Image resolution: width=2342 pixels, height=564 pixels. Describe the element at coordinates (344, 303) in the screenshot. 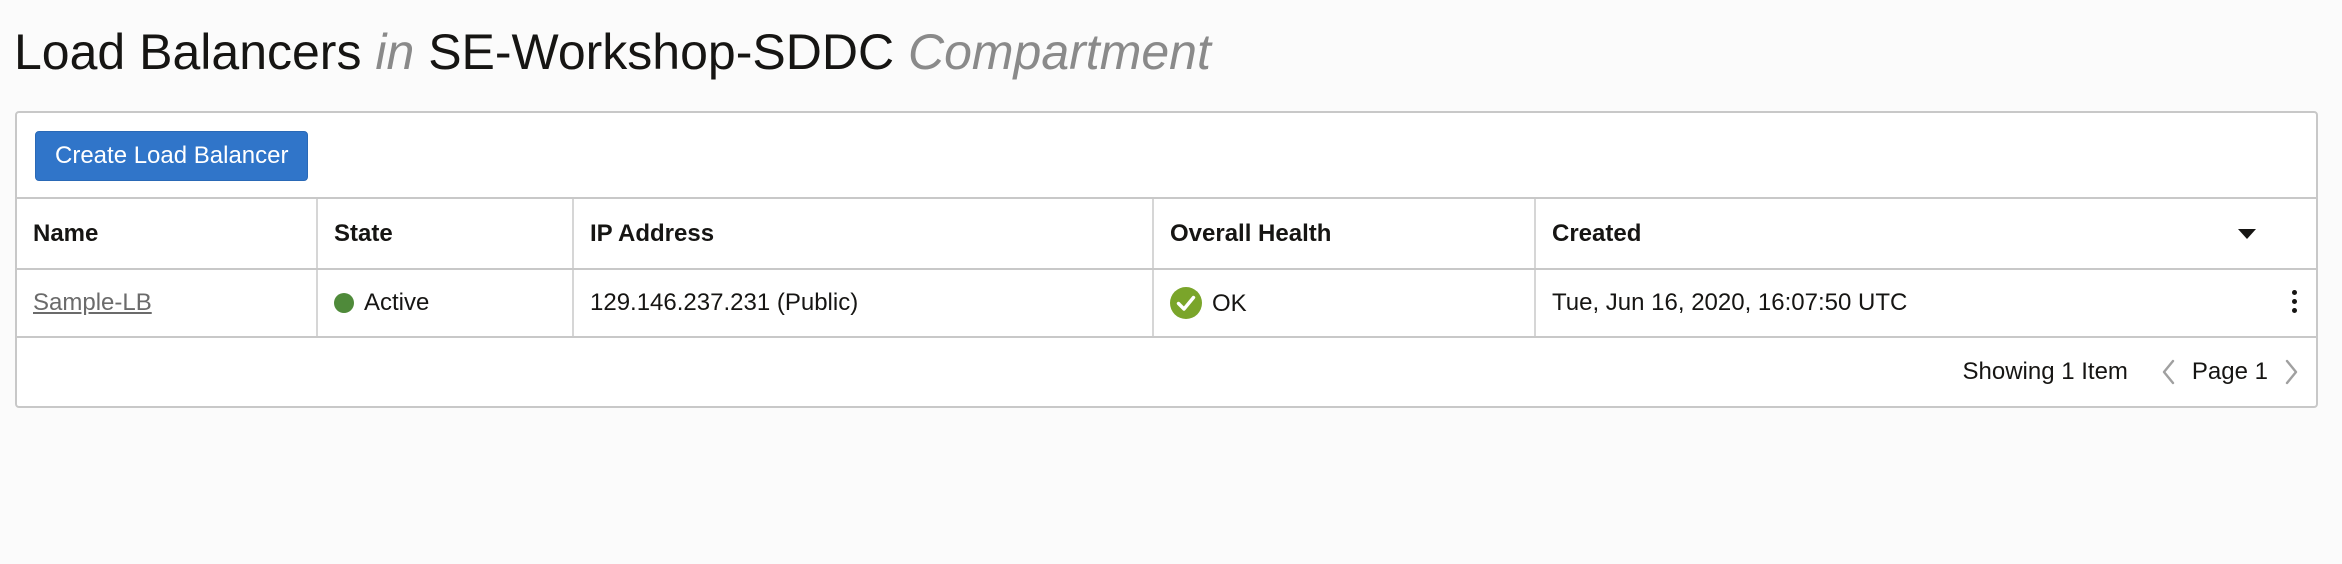

I see `status-dot-icon` at that location.